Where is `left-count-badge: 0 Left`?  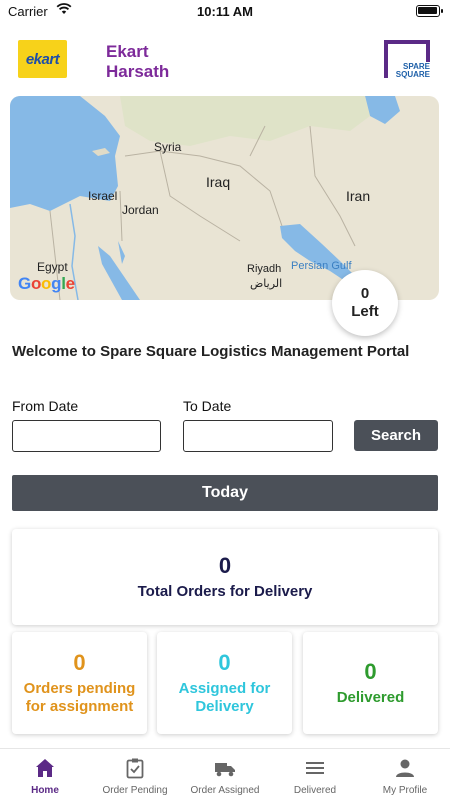 left-count-badge: 0 Left is located at coordinates (365, 303).